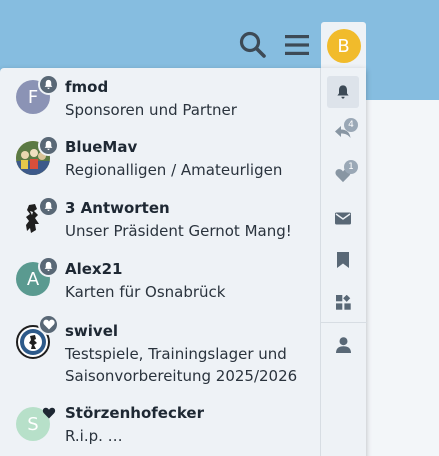 This screenshot has height=456, width=439. I want to click on search-button, so click(253, 45).